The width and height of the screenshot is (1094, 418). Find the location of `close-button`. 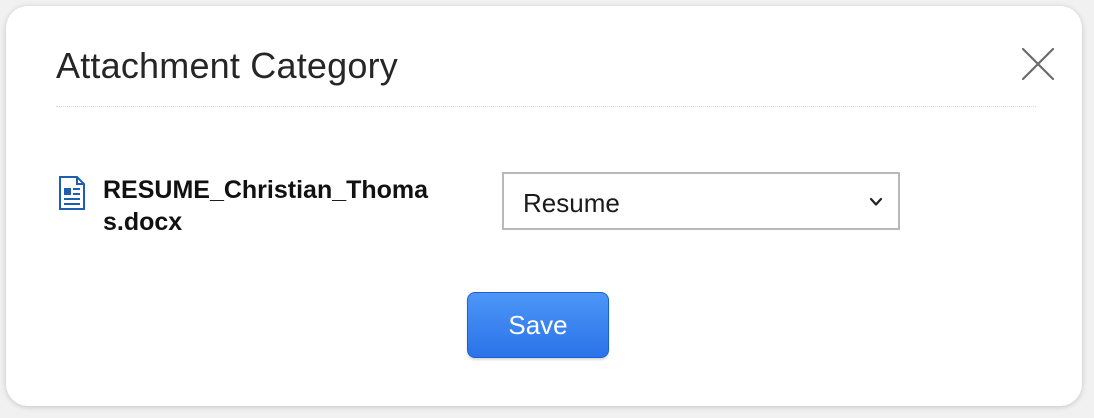

close-button is located at coordinates (1038, 64).